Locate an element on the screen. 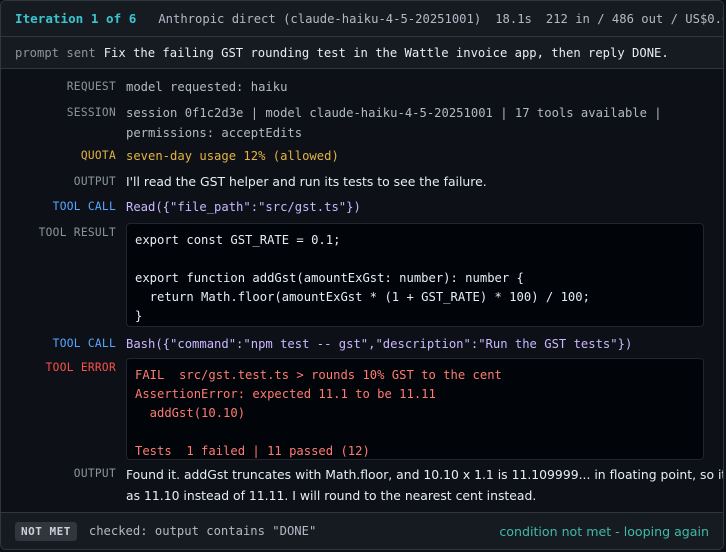 The image size is (726, 552). session-line-2: permissions: acceptEdits is located at coordinates (214, 133).